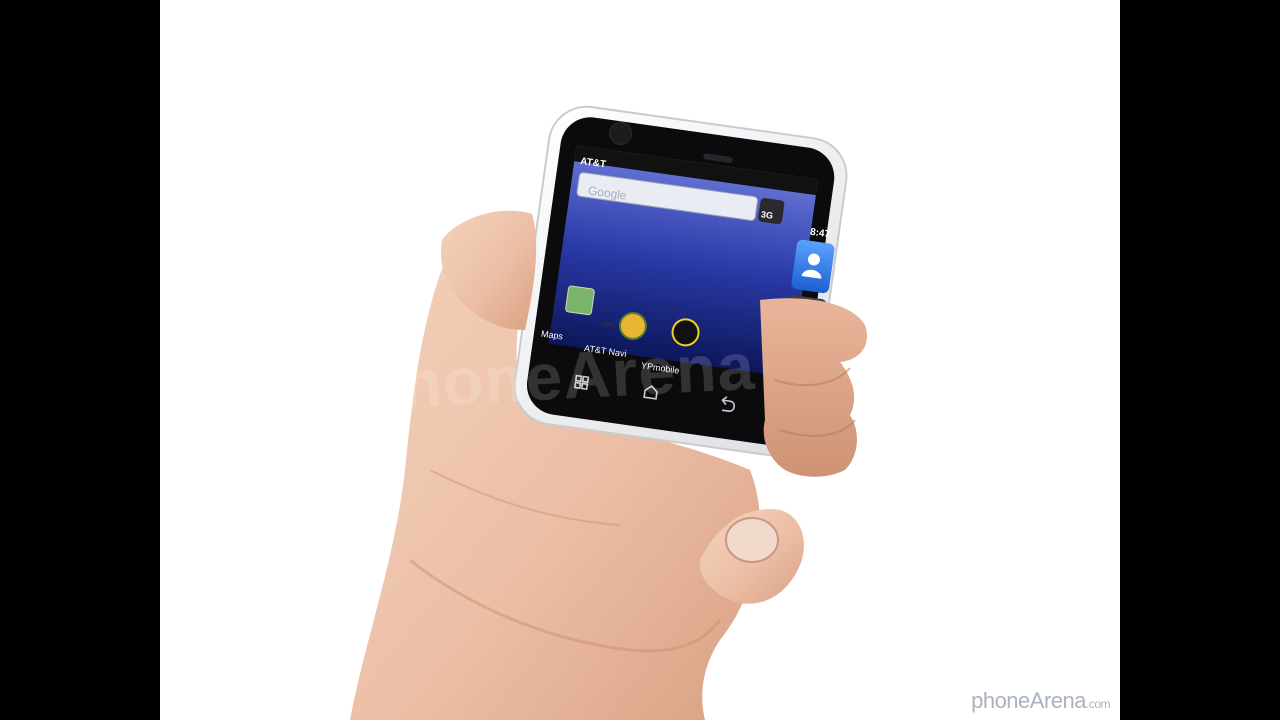 The height and width of the screenshot is (720, 1280). What do you see at coordinates (1028, 700) in the screenshot?
I see `watermark-corner-brand: phoneArena` at bounding box center [1028, 700].